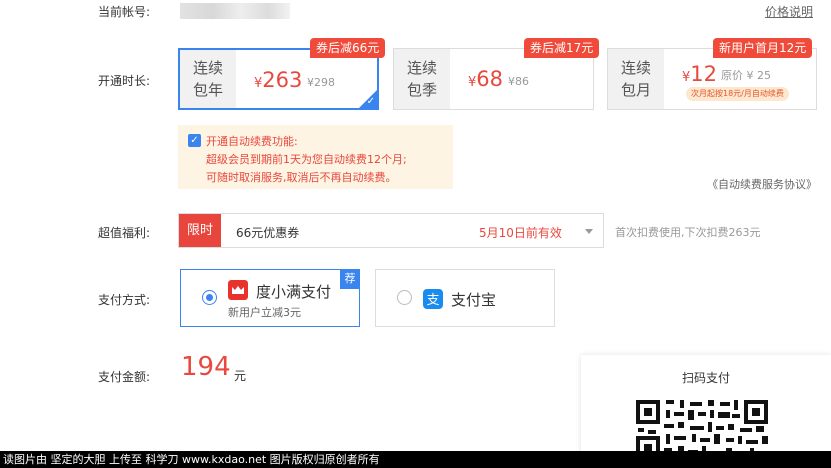  Describe the element at coordinates (370, 101) in the screenshot. I see `check-icon: ✓` at that location.